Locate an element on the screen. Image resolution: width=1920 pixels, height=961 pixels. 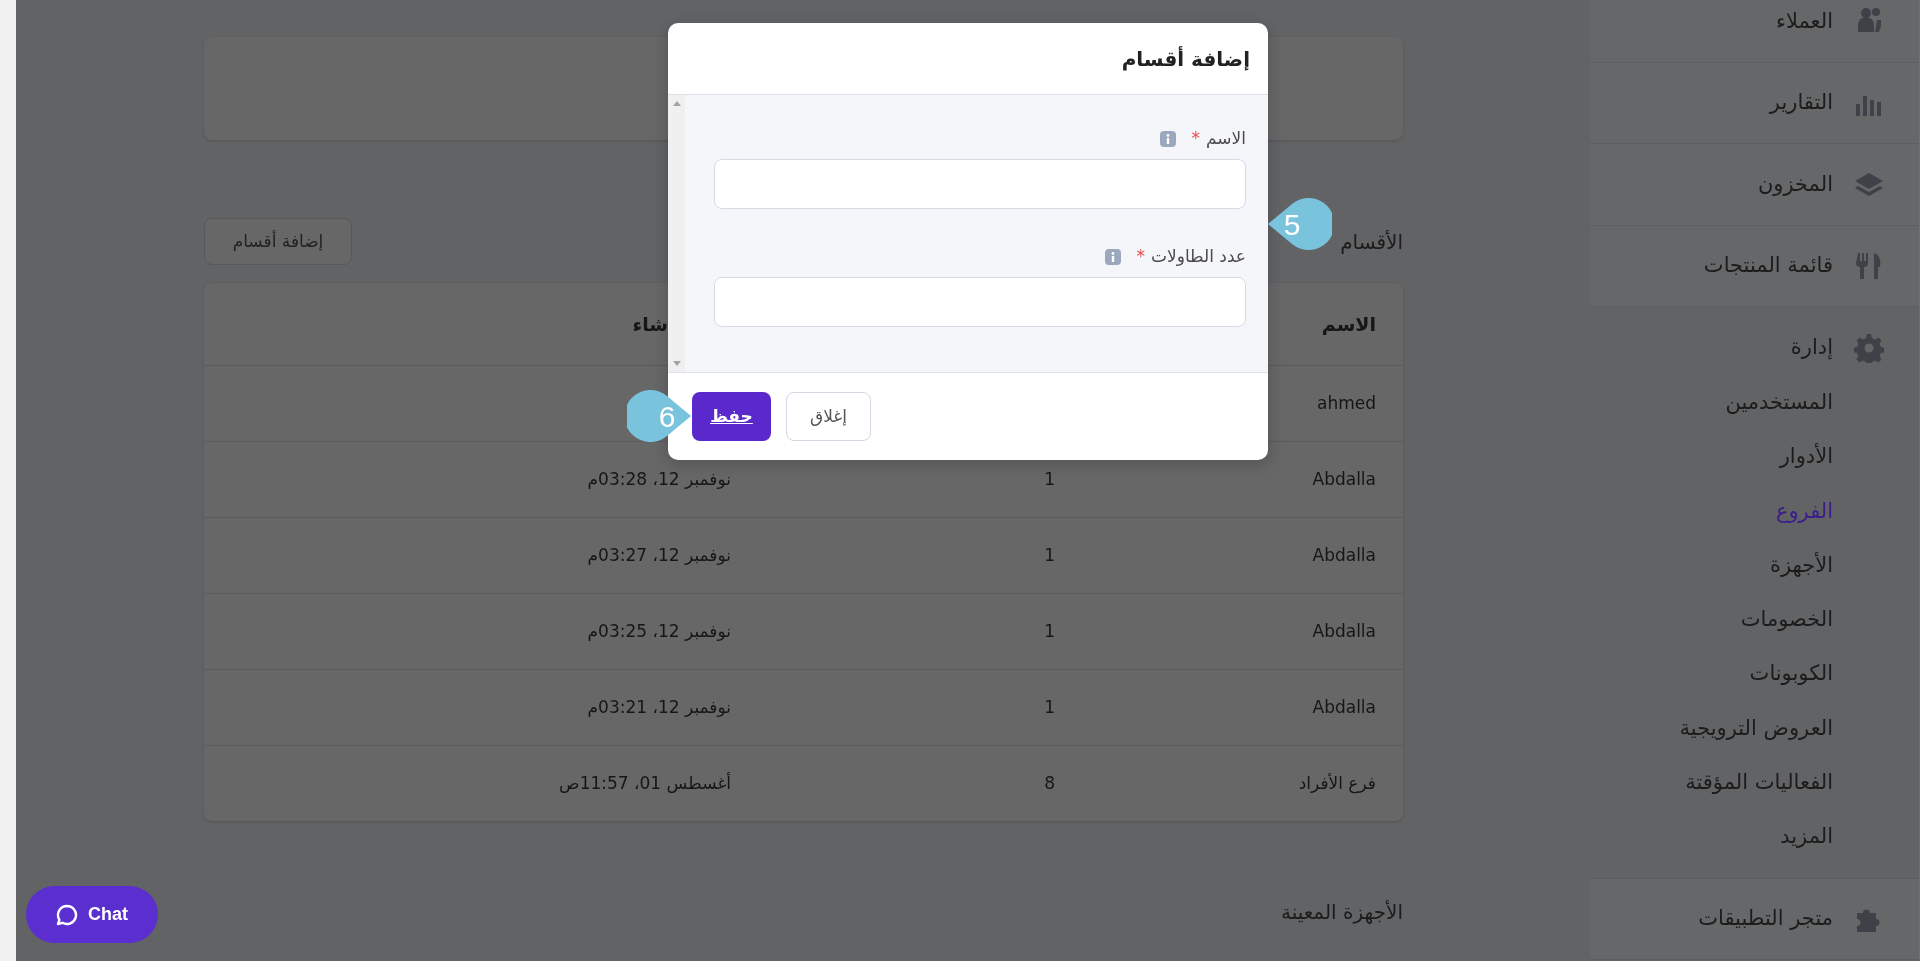
chat-bubble-icon is located at coordinates (67, 914).